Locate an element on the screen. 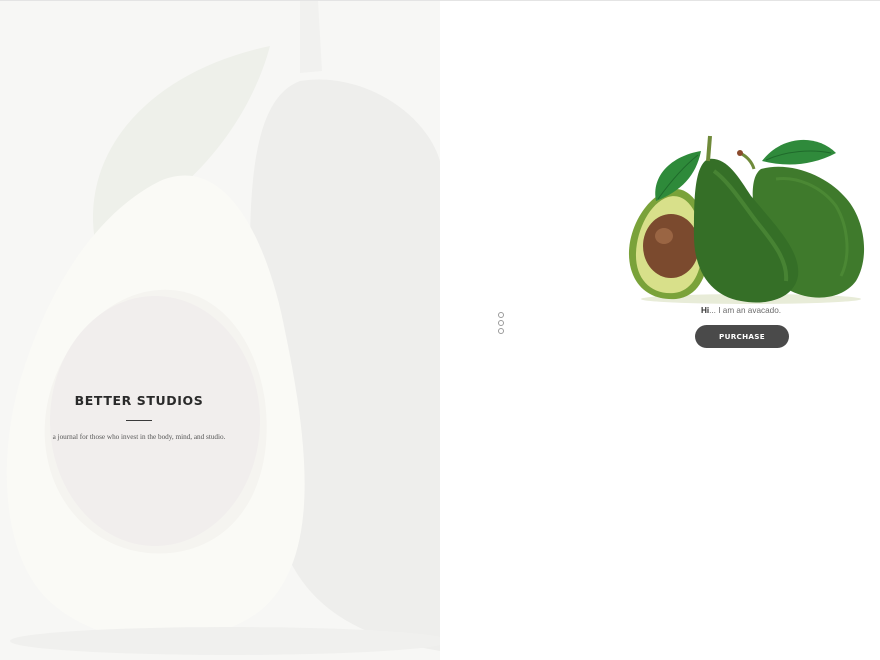 The width and height of the screenshot is (880, 660). product-greeting: Hi... I am an avacado. is located at coordinates (741, 310).